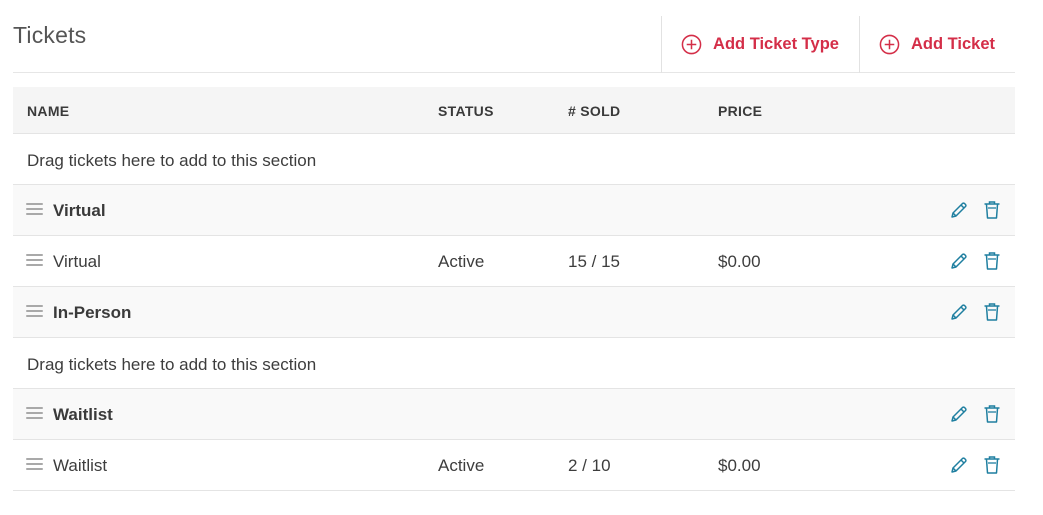 The height and width of the screenshot is (515, 1043). Describe the element at coordinates (776, 44) in the screenshot. I see `add-ticket-type-label: Add Ticket Type` at that location.